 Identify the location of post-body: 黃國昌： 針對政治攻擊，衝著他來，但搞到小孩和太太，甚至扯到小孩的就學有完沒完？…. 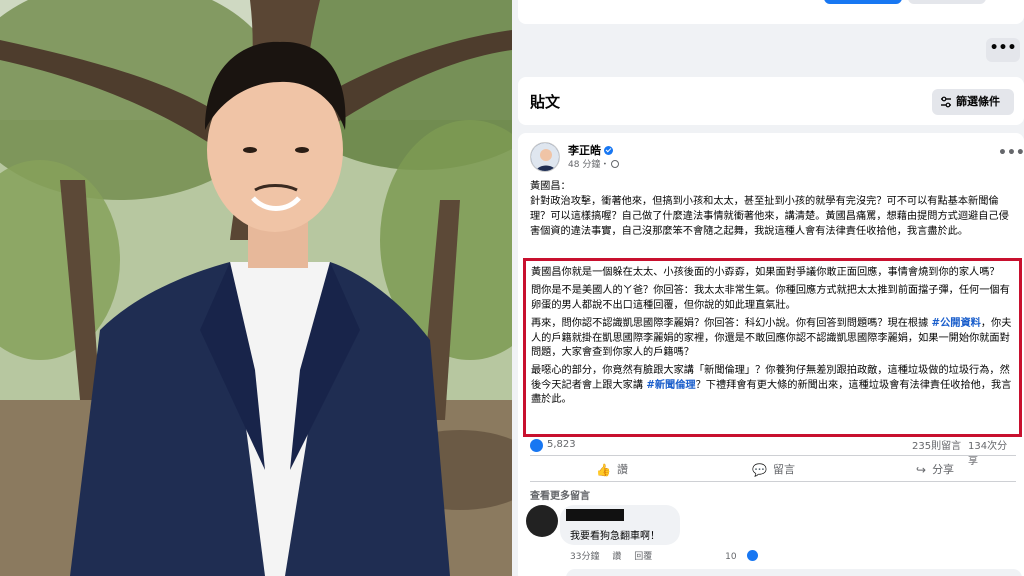
(773, 209).